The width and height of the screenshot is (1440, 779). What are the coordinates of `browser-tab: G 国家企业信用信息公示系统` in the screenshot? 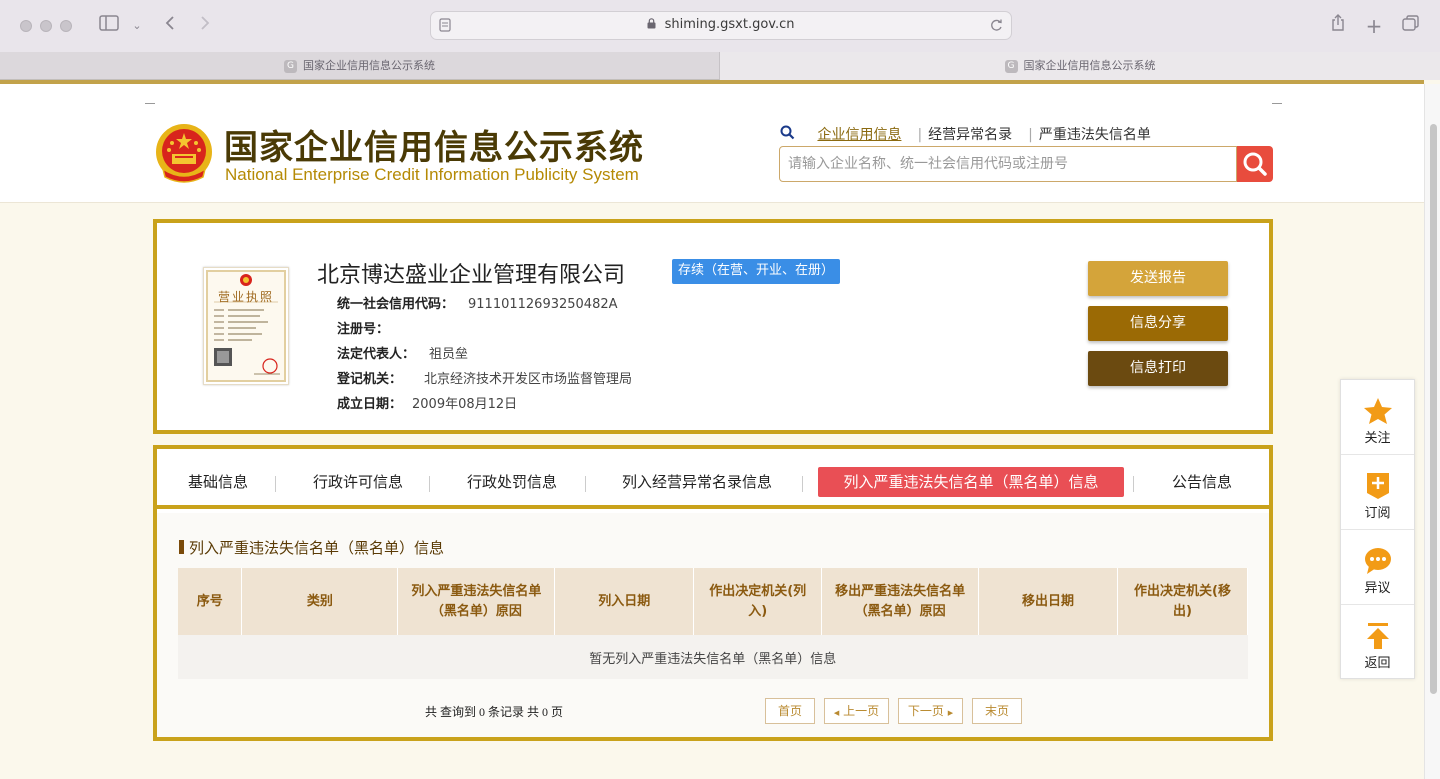 It's located at (1080, 66).